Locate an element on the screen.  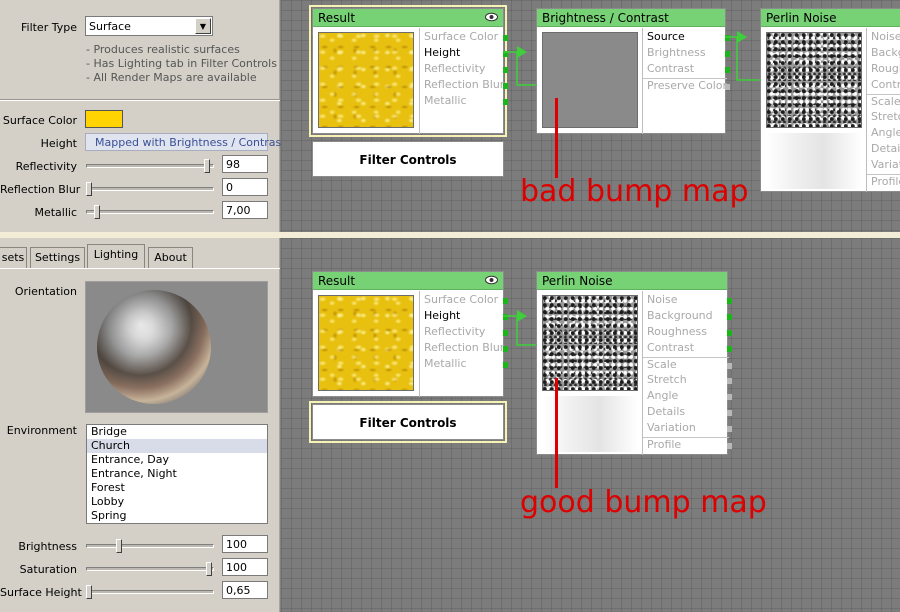
result-preview-image is located at coordinates (366, 80).